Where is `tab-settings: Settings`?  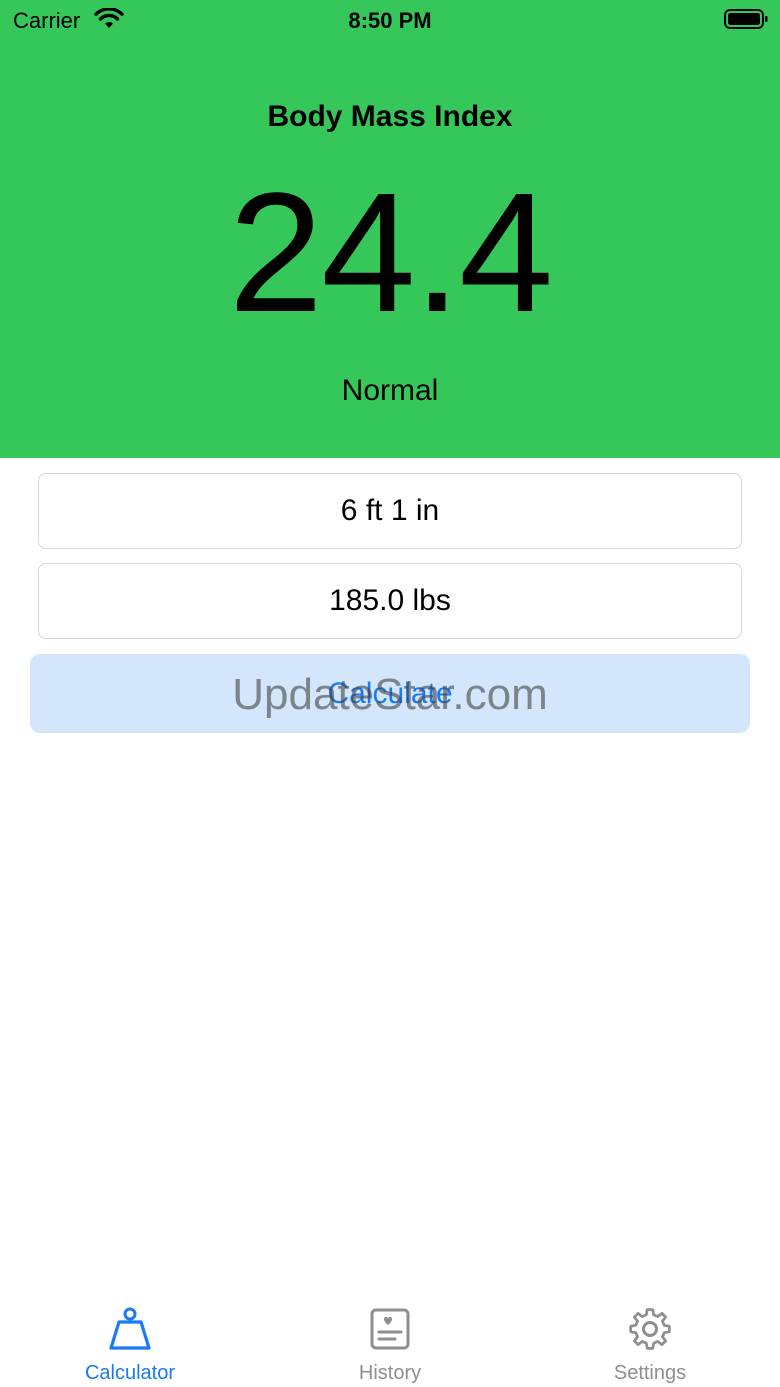
tab-settings: Settings is located at coordinates (650, 1338).